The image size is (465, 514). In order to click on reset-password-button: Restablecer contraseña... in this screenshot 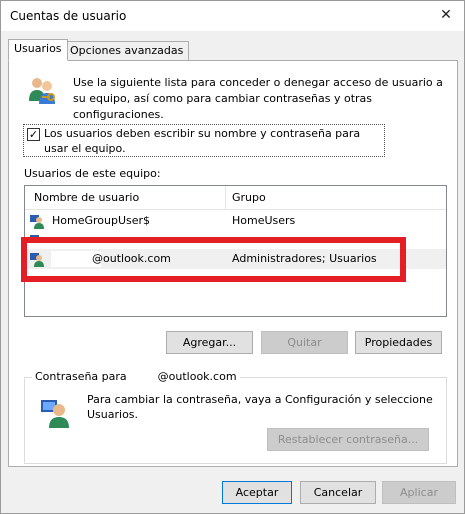, I will do `click(348, 439)`.